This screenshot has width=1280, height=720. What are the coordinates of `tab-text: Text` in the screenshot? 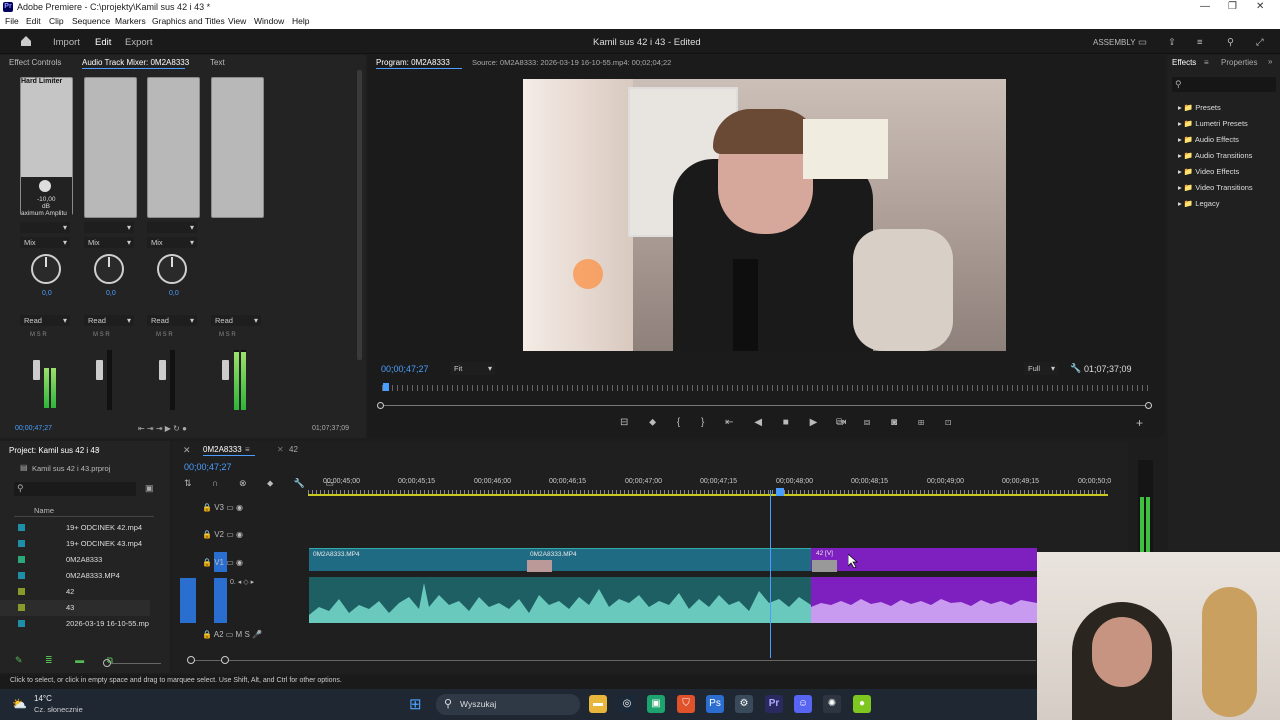 It's located at (217, 62).